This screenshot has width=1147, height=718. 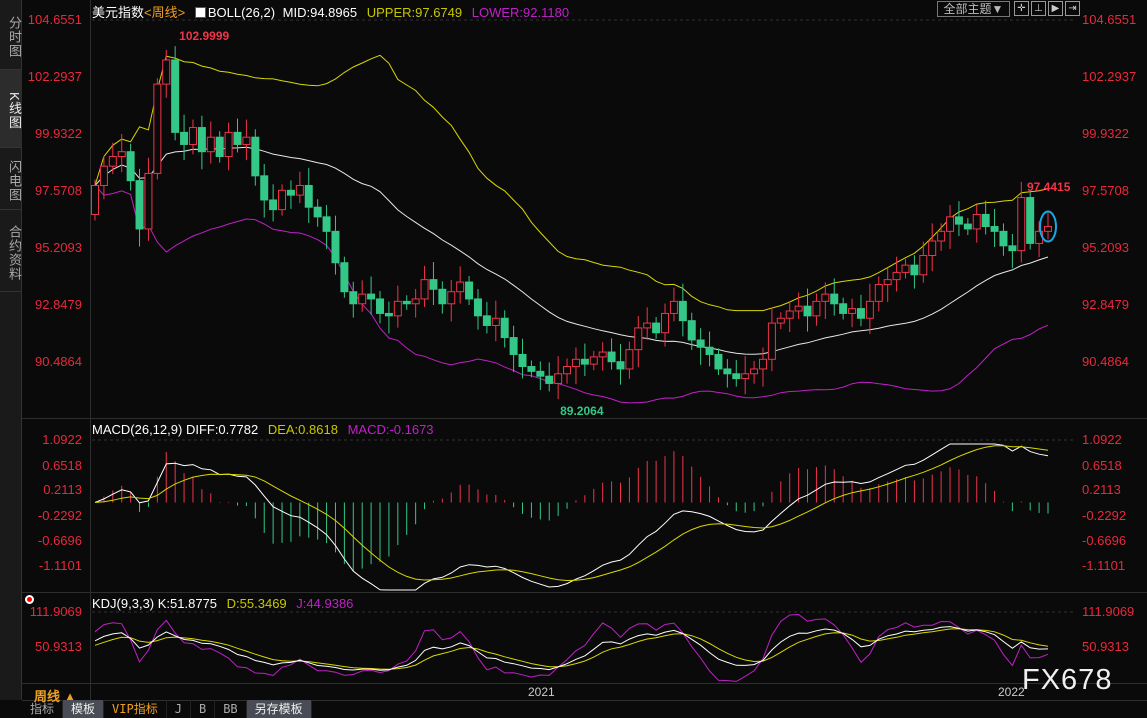 I want to click on price-tick: 102.2937, so click(x=54, y=76).